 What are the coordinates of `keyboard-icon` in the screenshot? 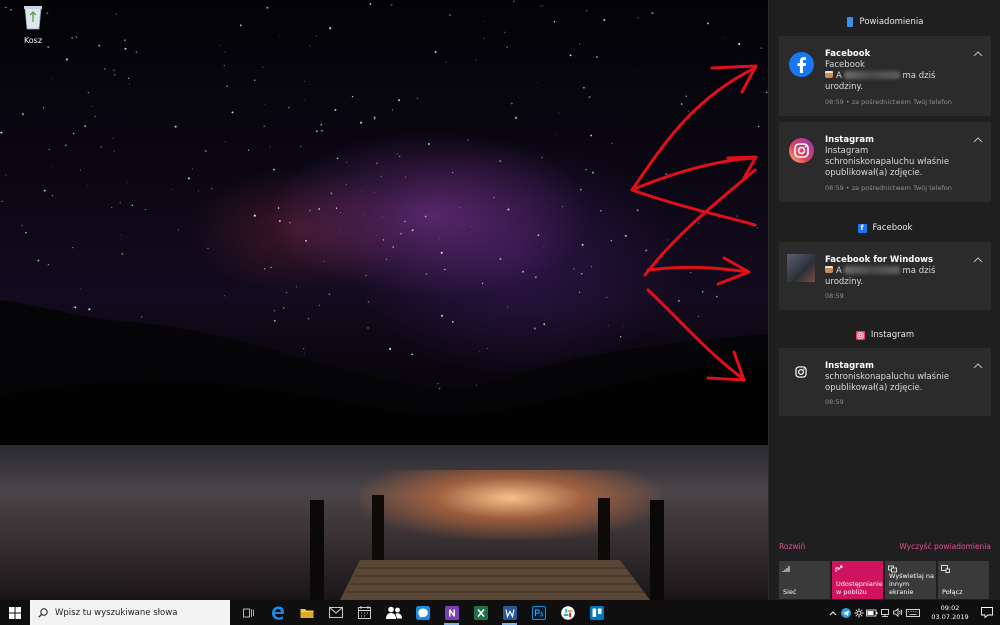 It's located at (913, 612).